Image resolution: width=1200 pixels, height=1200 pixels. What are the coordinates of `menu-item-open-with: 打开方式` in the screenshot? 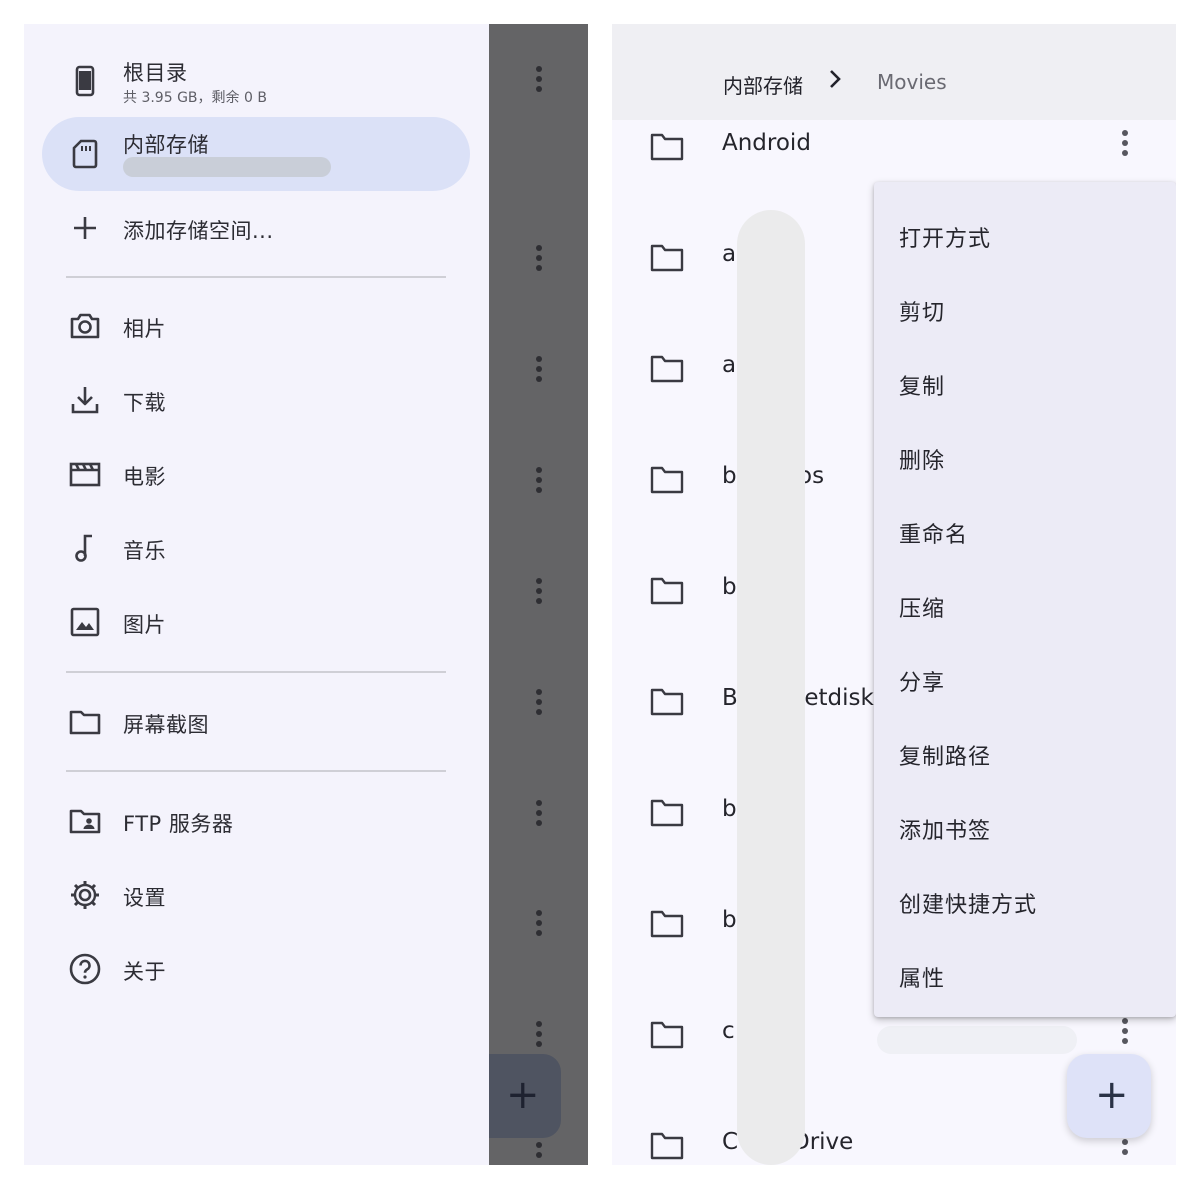 It's located at (1025, 234).